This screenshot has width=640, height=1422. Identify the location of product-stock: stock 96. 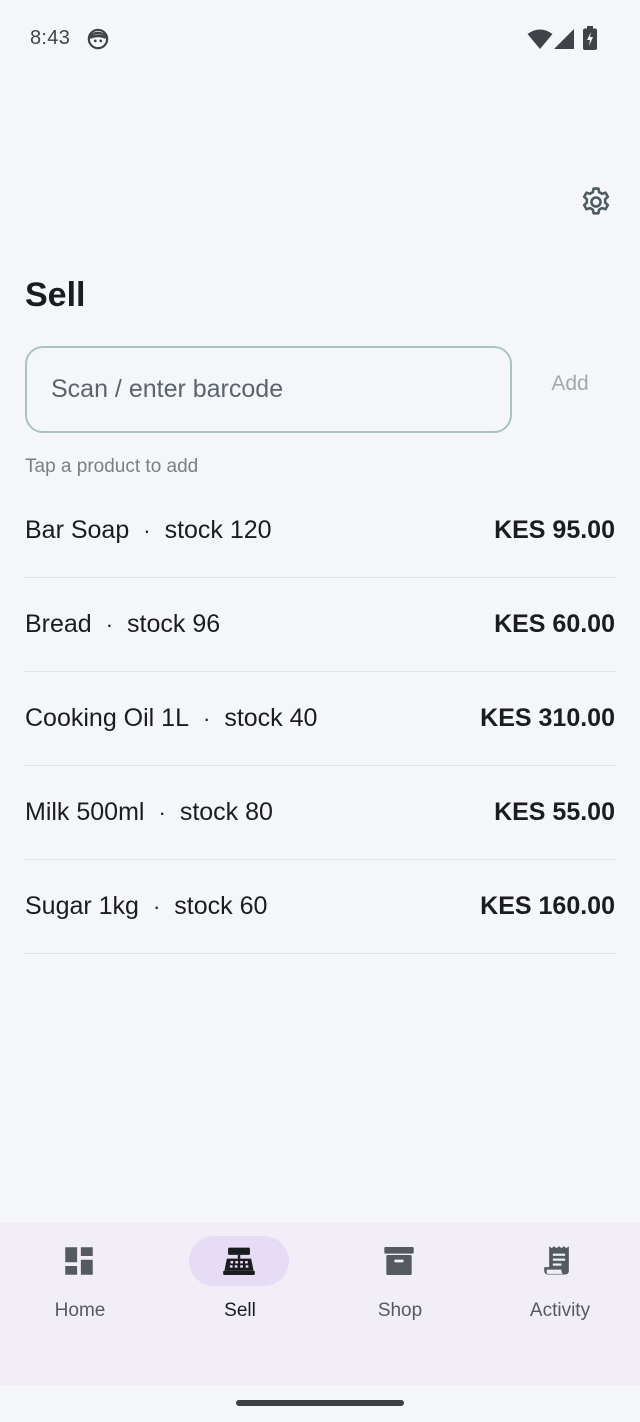
(174, 624).